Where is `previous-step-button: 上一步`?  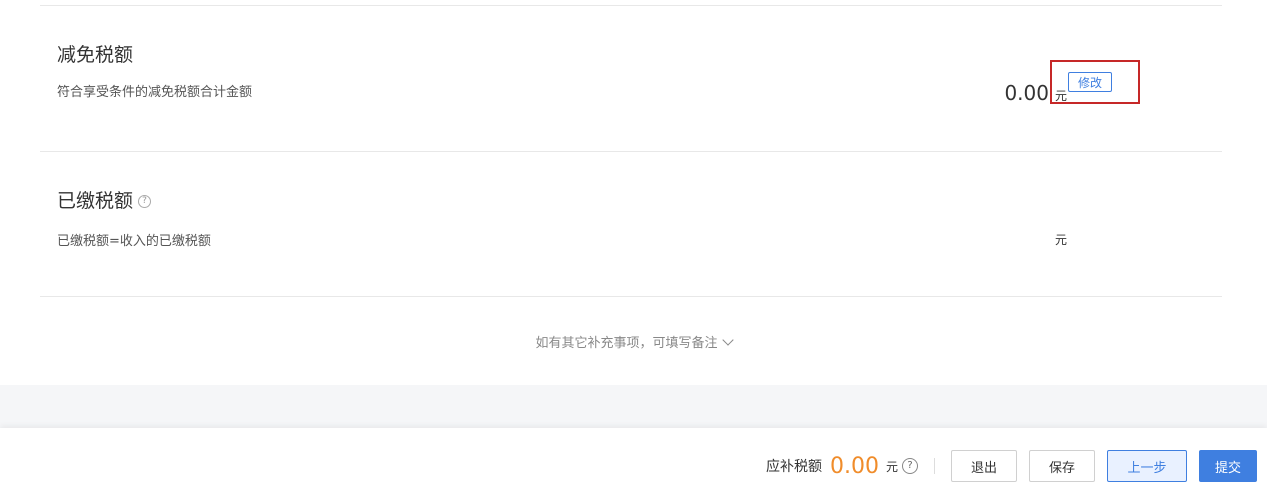
previous-step-button: 上一步 is located at coordinates (1147, 466).